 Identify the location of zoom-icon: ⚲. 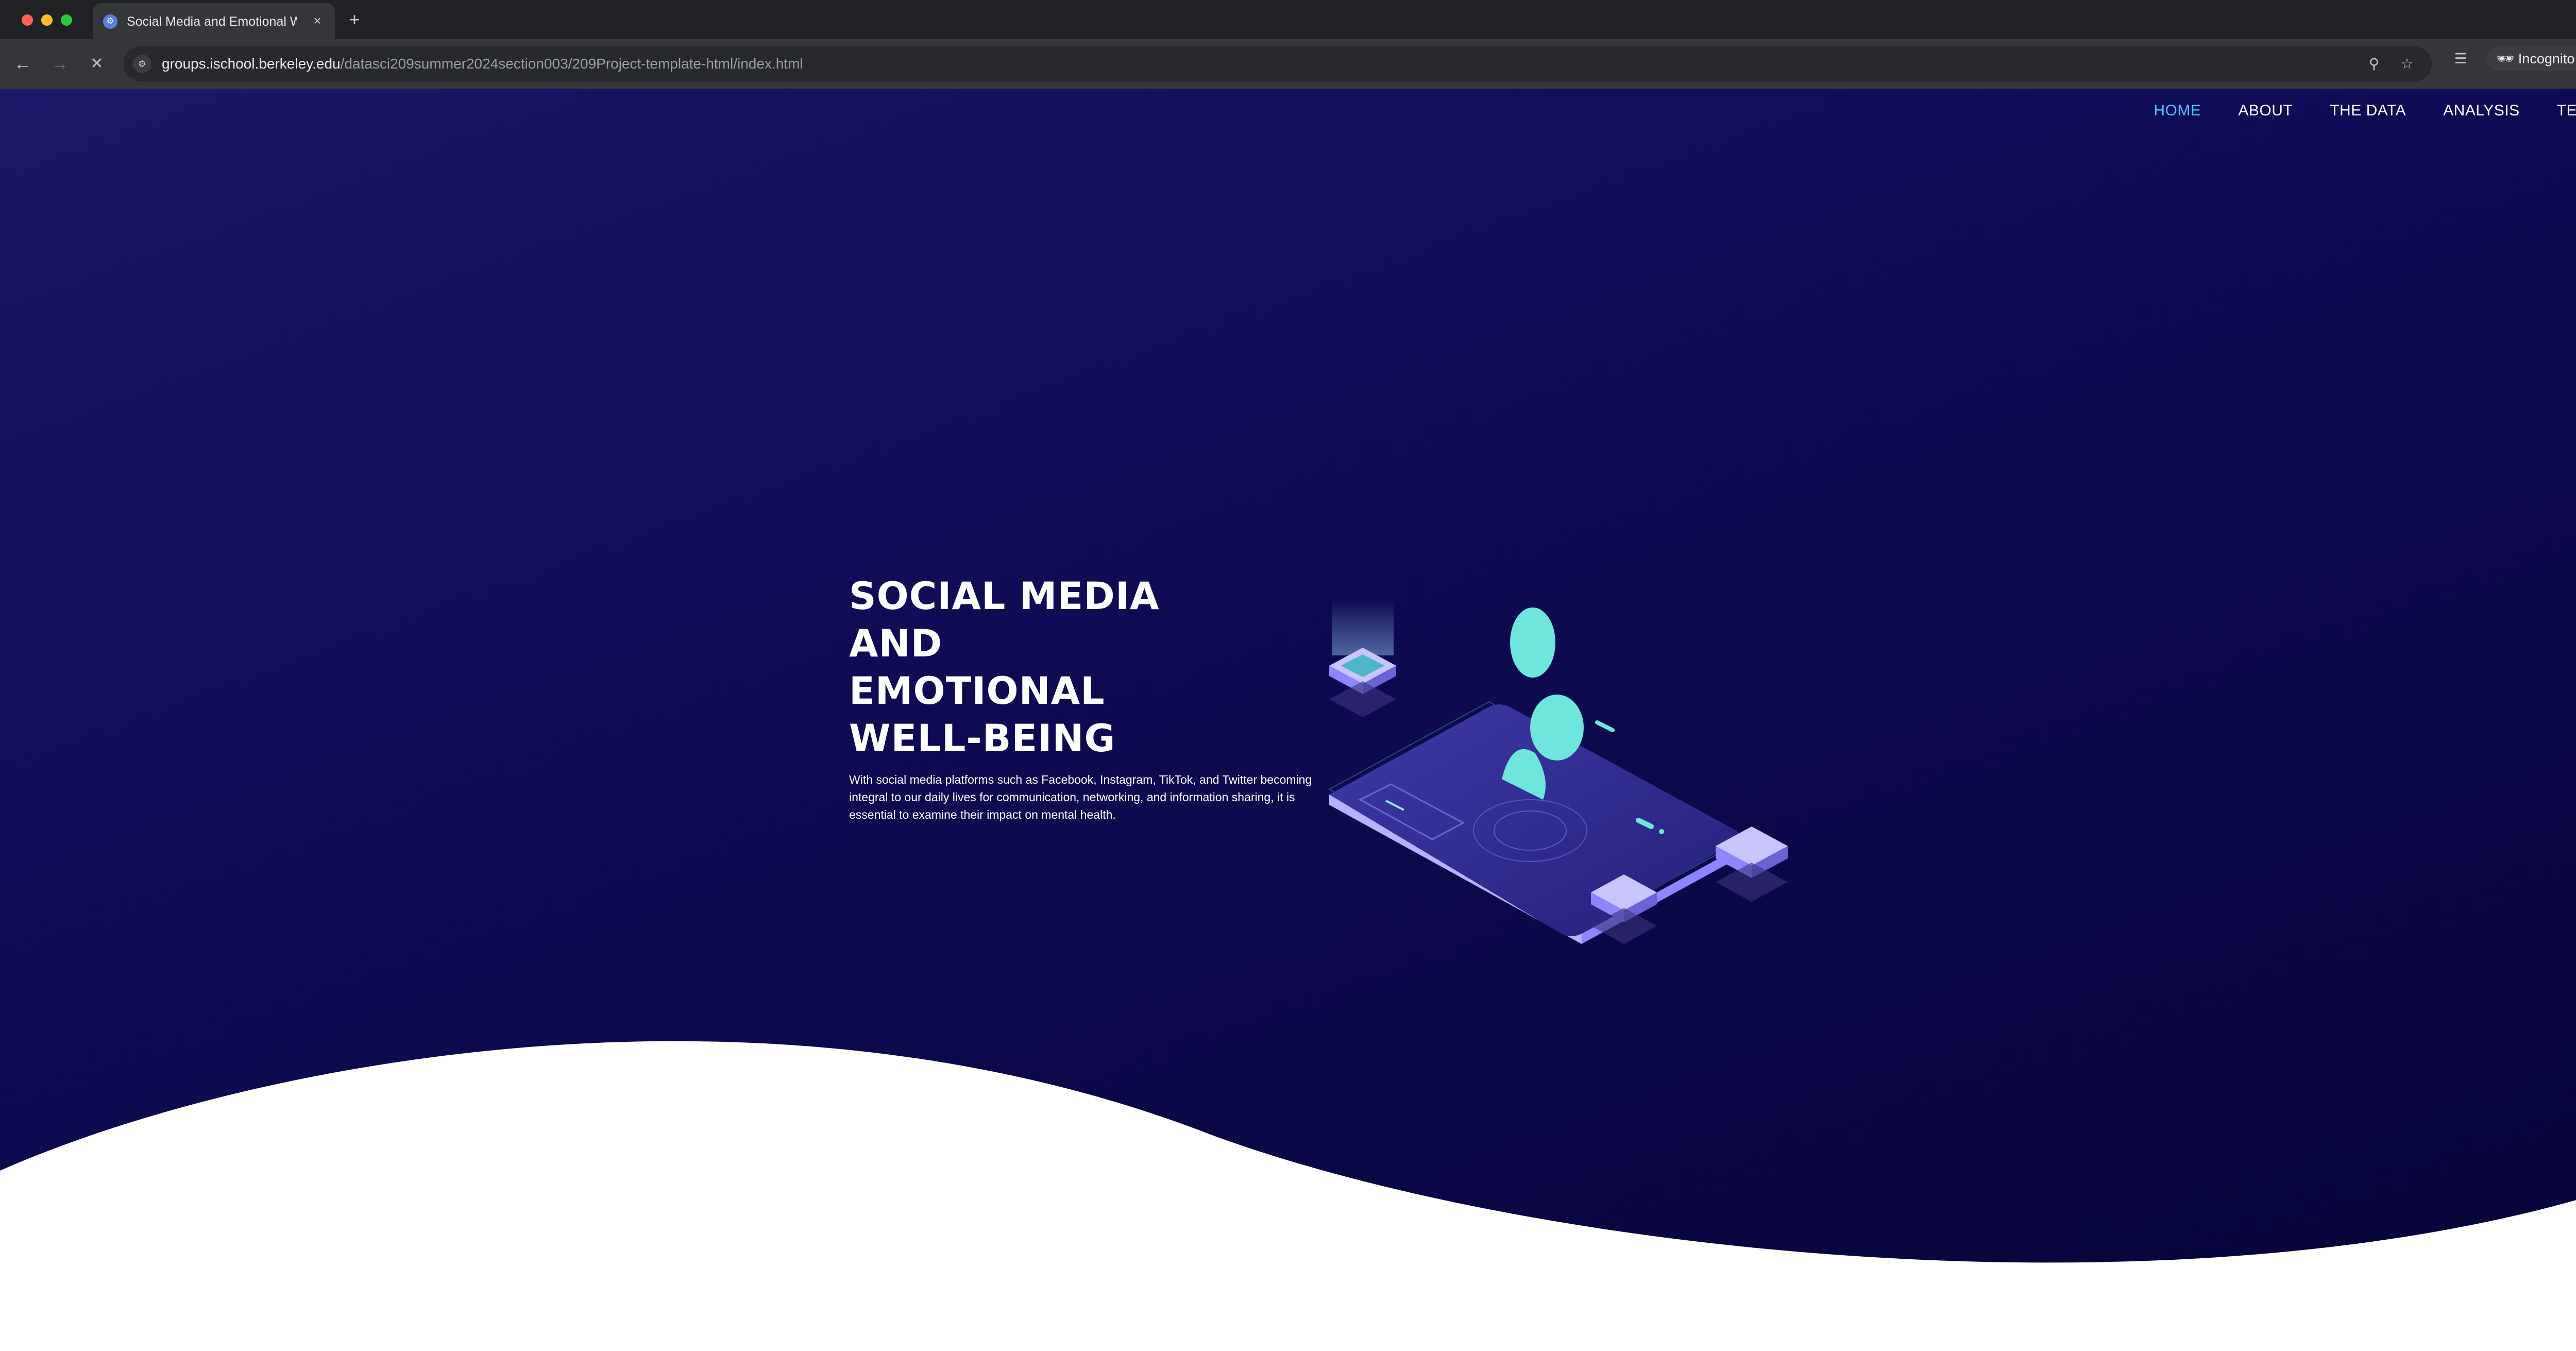
(2374, 64).